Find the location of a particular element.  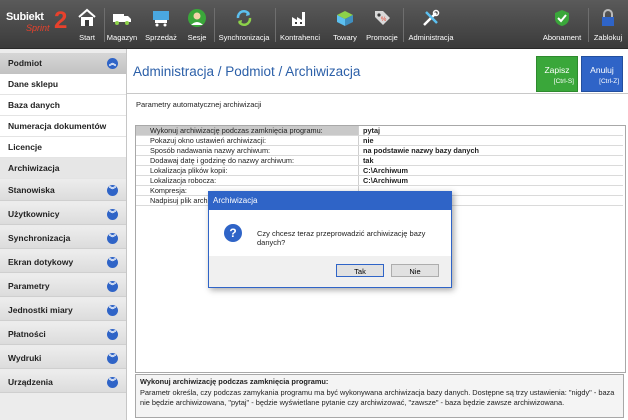

house-icon is located at coordinates (87, 17).